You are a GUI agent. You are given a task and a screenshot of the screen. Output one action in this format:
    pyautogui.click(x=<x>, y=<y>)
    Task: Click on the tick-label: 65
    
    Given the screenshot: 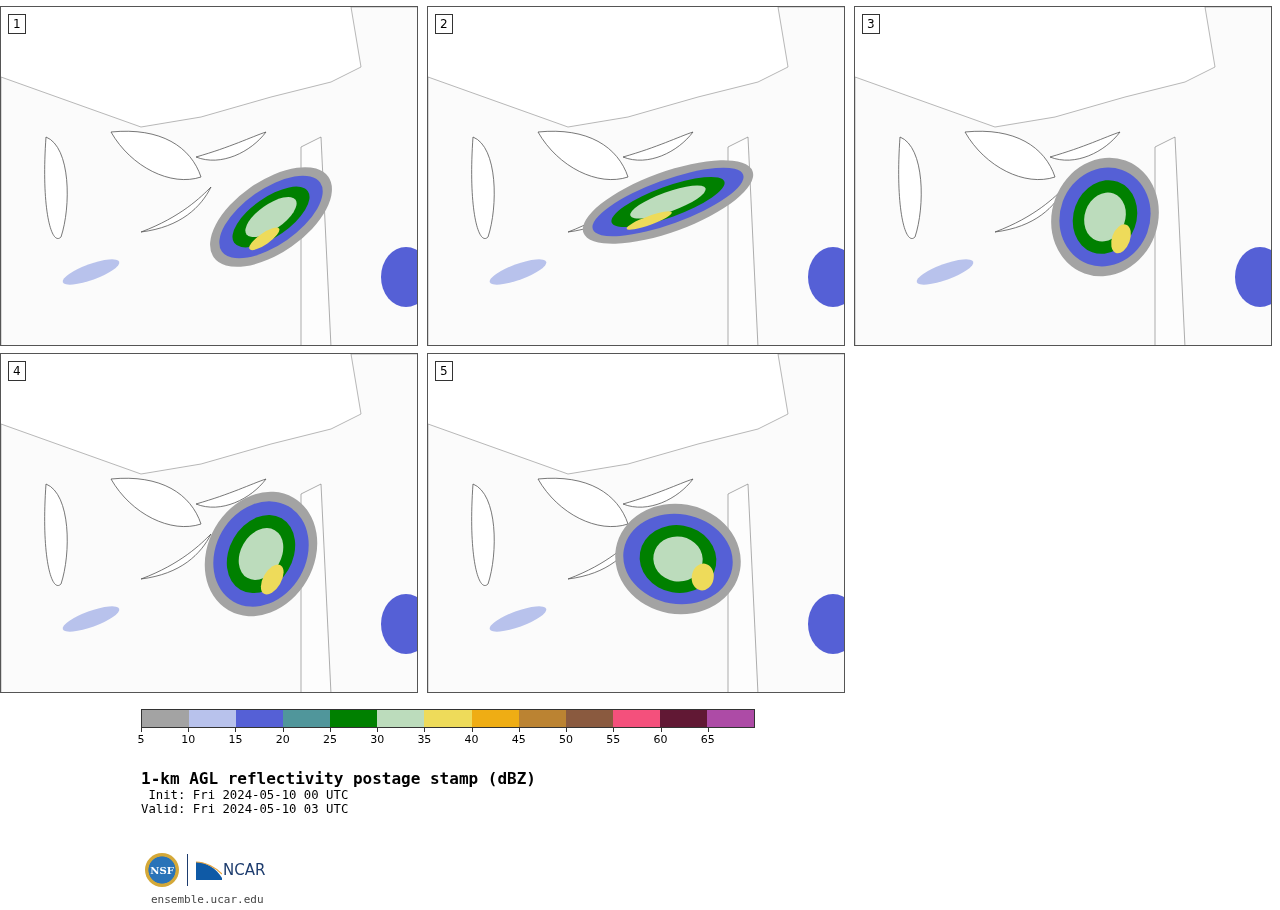 What is the action you would take?
    pyautogui.click(x=707, y=739)
    